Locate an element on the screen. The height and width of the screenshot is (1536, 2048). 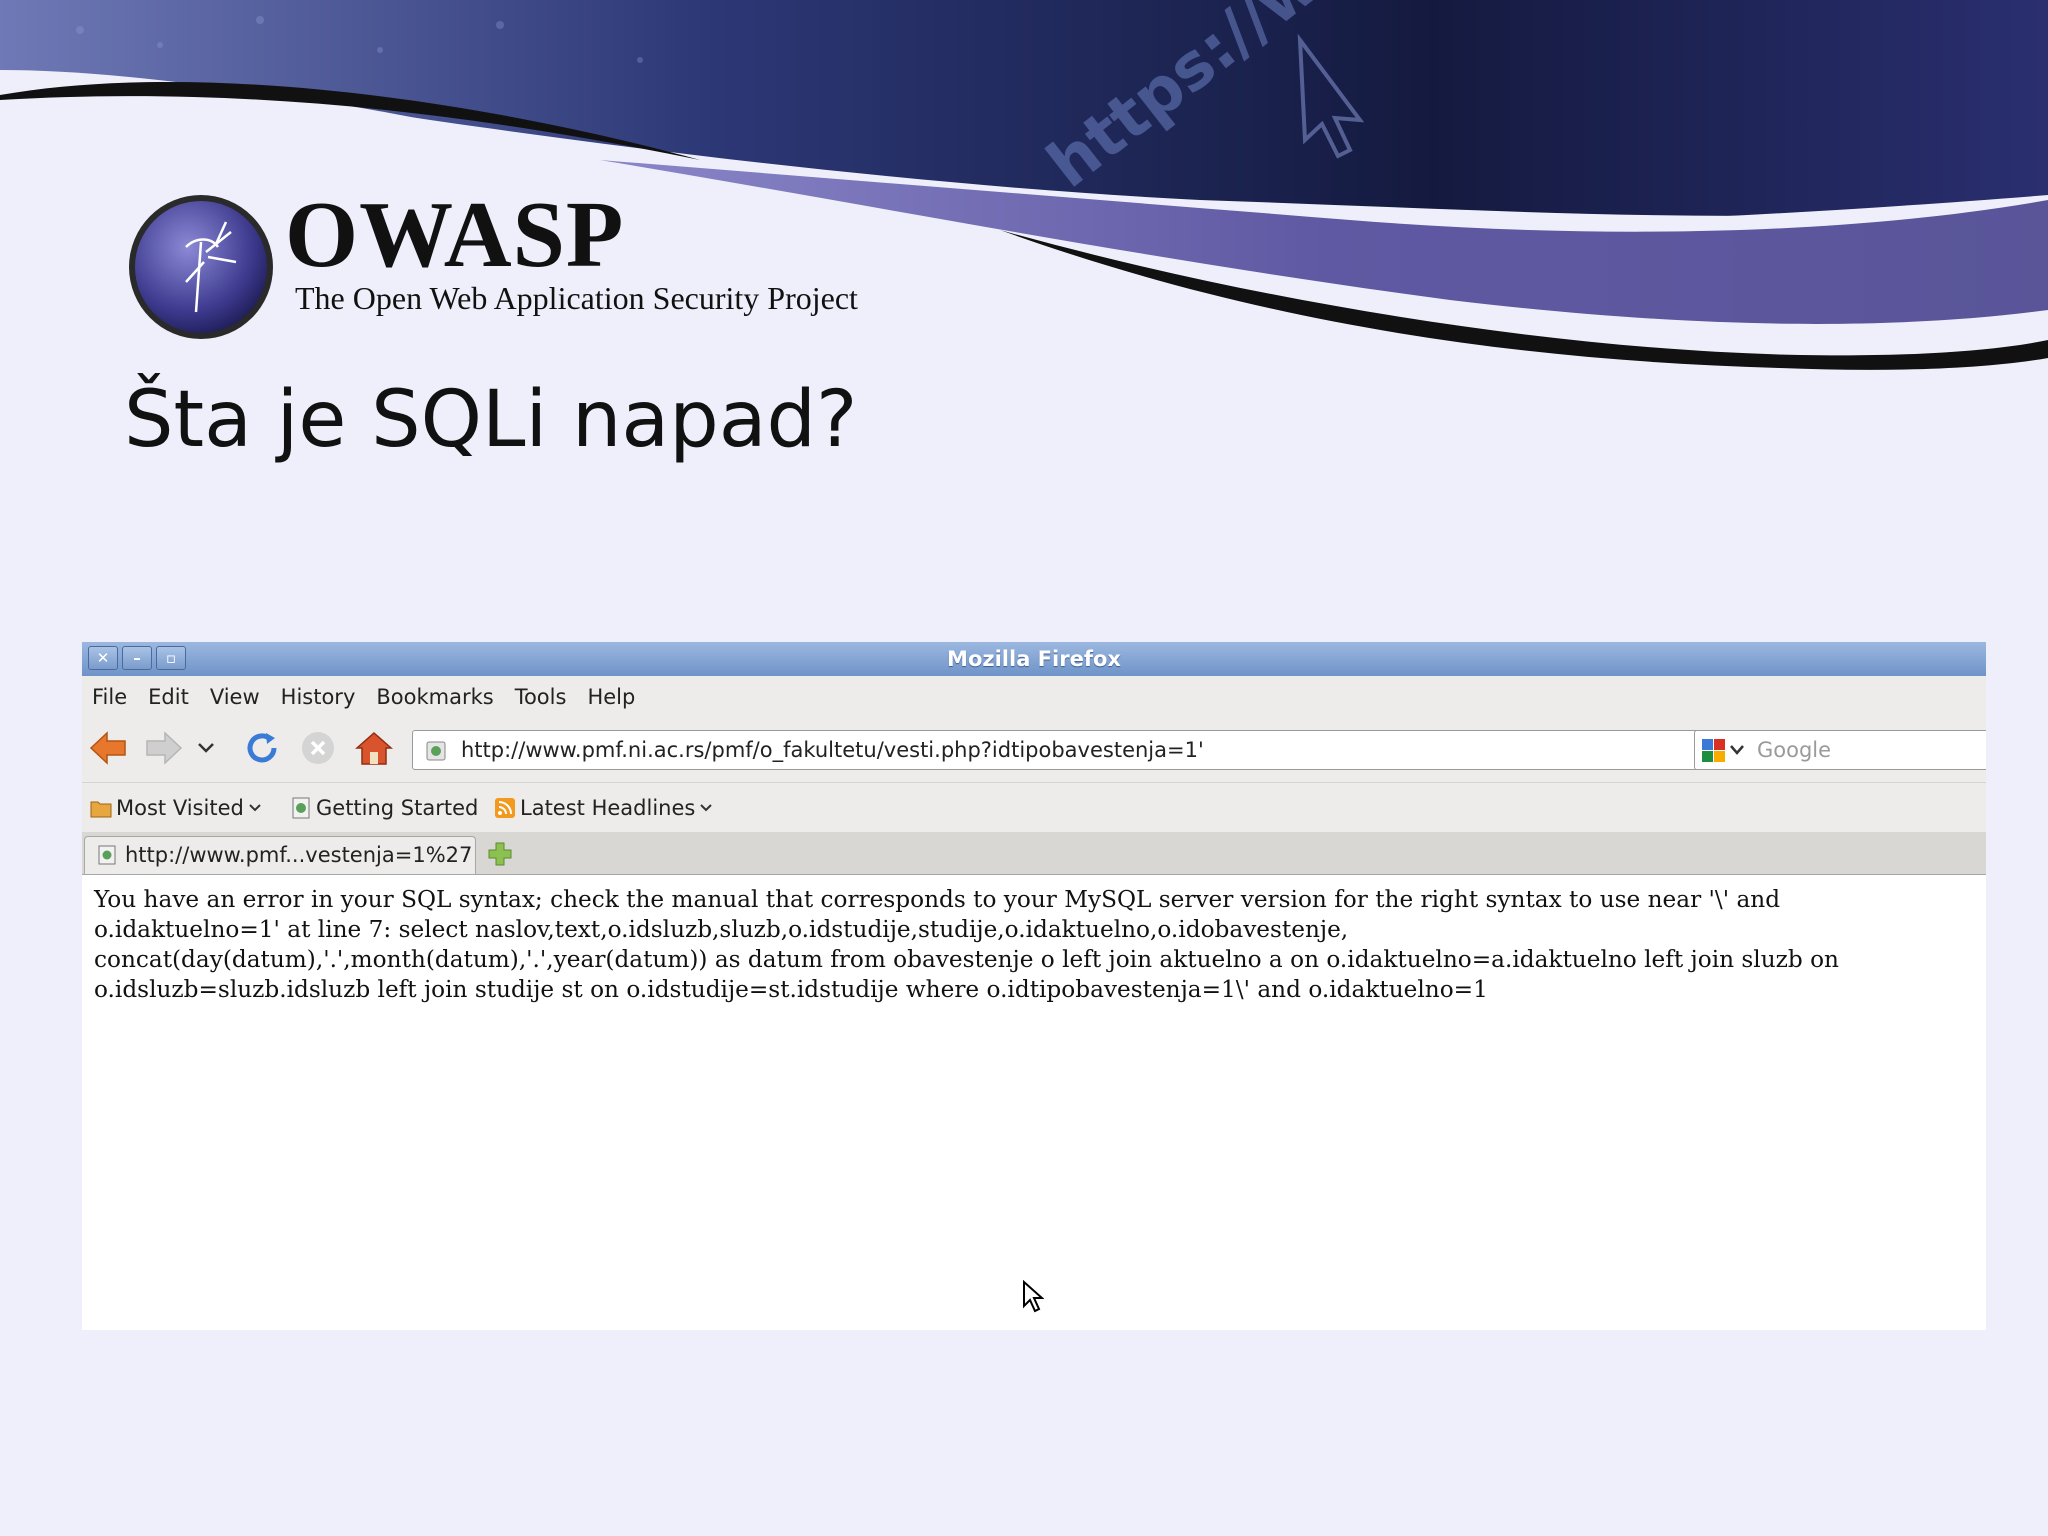
bookmark-latest-headlines: Latest Headlines is located at coordinates (603, 808).